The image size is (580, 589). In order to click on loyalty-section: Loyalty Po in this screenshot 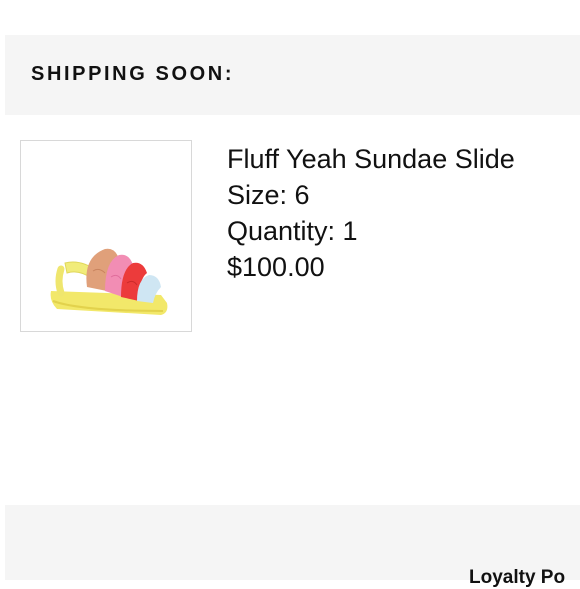, I will do `click(292, 546)`.